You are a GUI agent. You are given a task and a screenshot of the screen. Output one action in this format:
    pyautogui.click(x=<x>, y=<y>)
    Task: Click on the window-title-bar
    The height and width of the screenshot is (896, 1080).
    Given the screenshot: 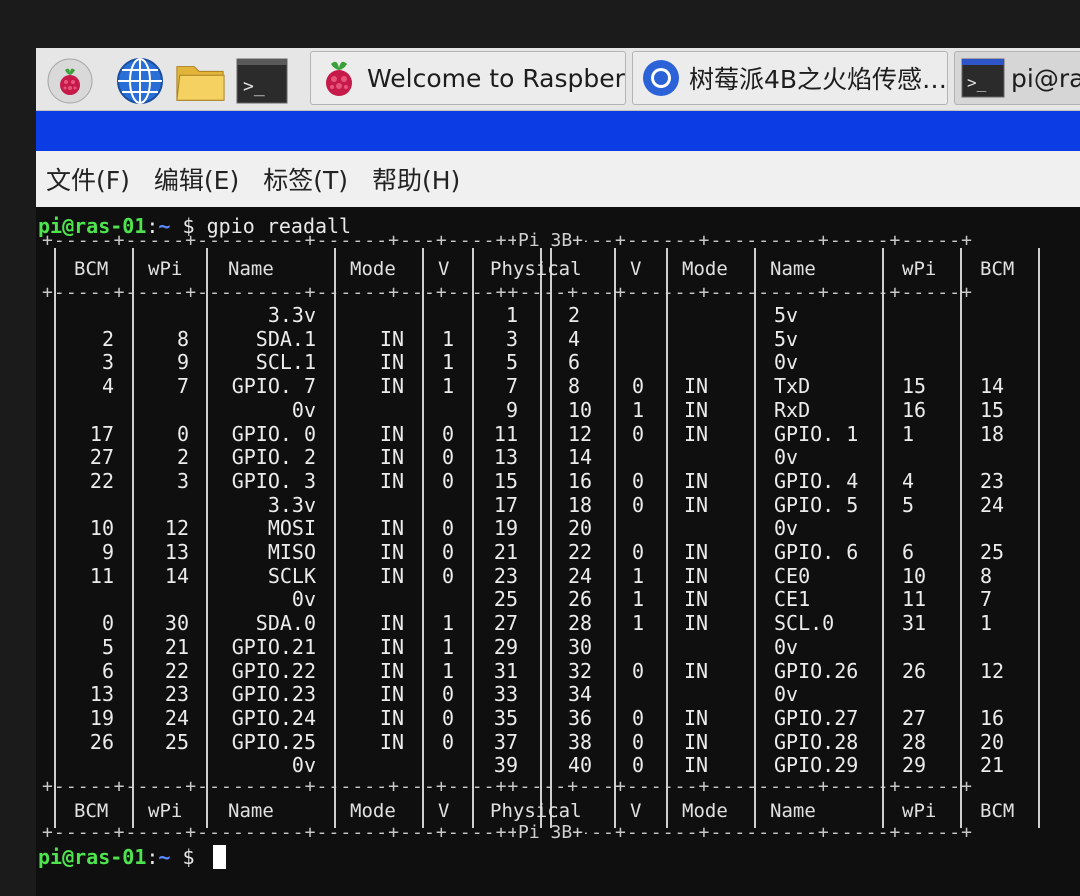 What is the action you would take?
    pyautogui.click(x=558, y=131)
    